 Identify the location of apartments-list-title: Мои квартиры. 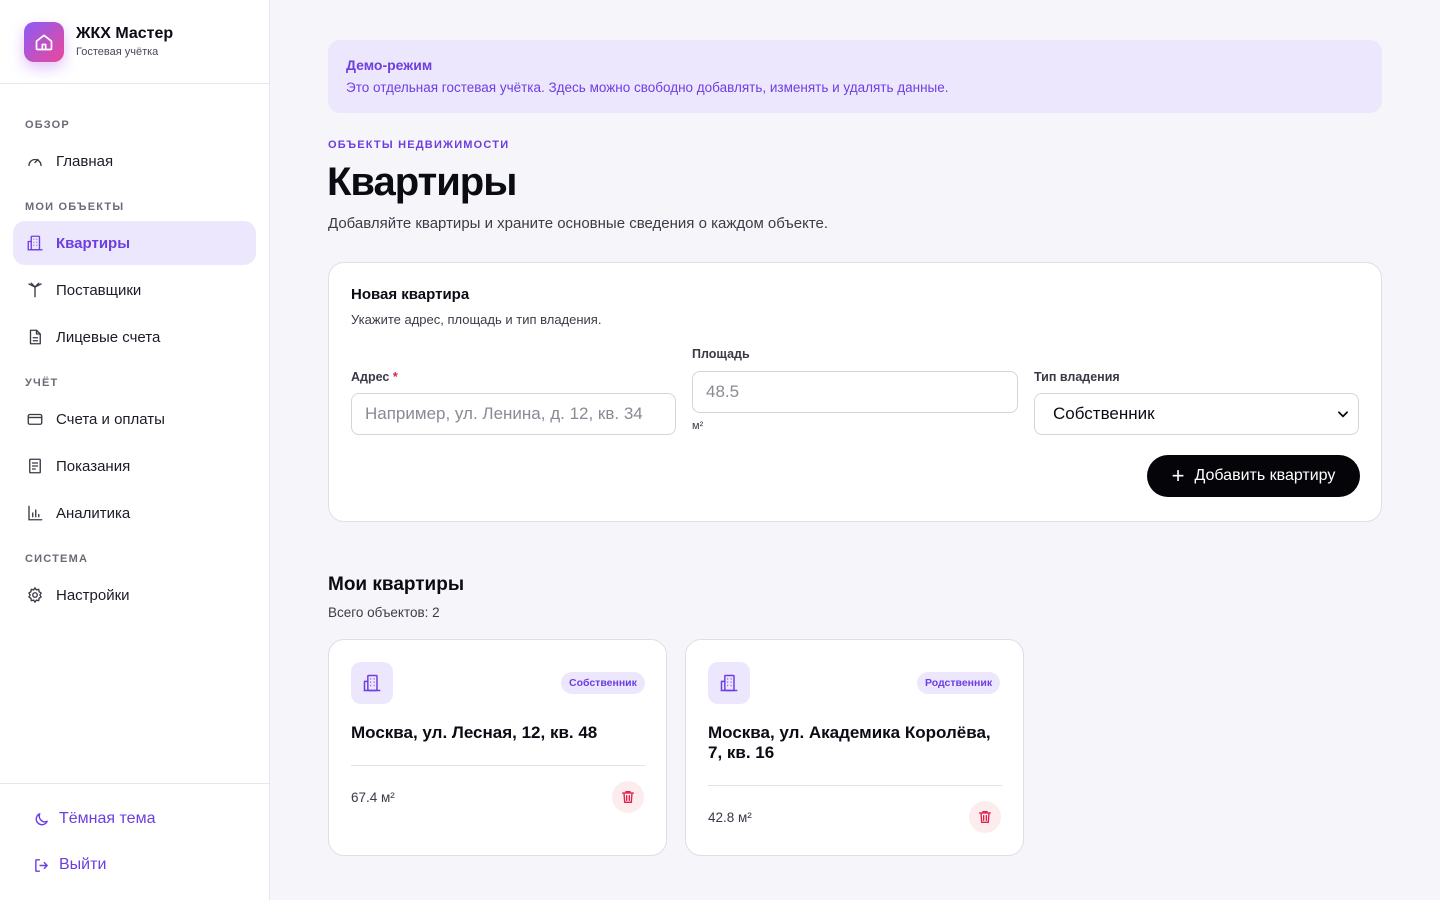
(396, 584).